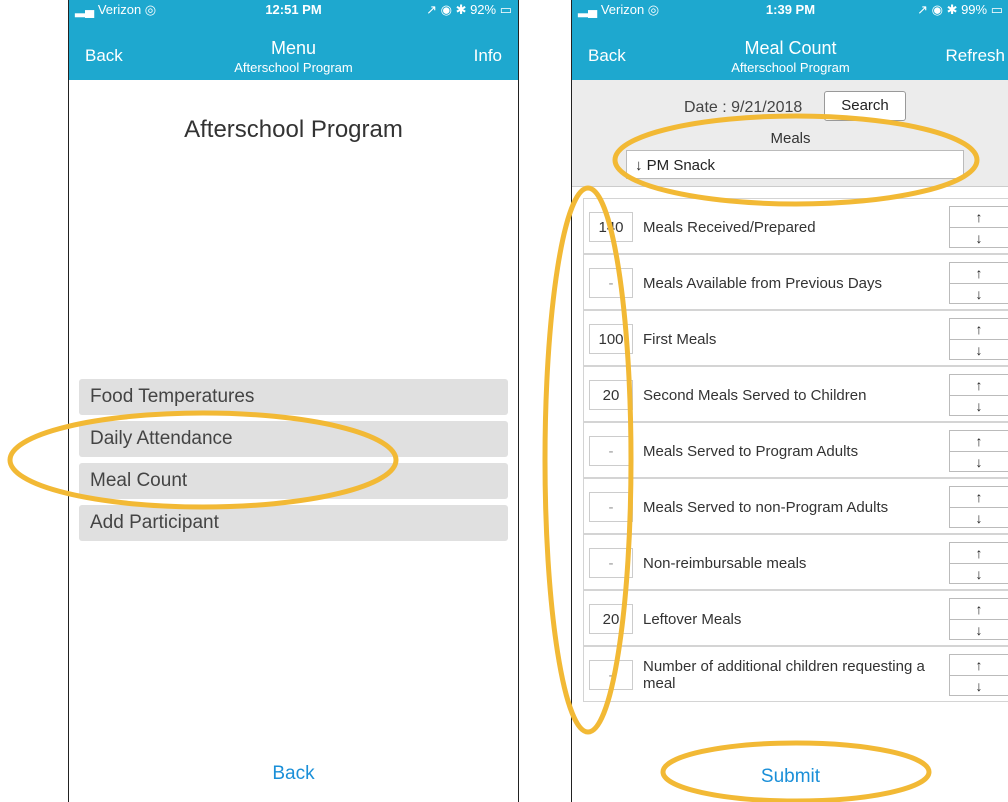 This screenshot has height=802, width=1008. What do you see at coordinates (293, 774) in the screenshot?
I see `bottom-back-button: Back` at bounding box center [293, 774].